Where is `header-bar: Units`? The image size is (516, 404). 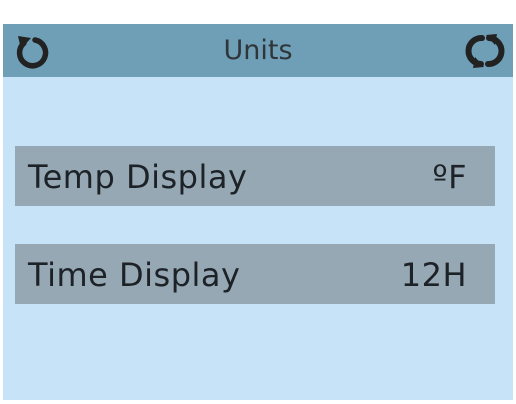
header-bar: Units is located at coordinates (258, 50).